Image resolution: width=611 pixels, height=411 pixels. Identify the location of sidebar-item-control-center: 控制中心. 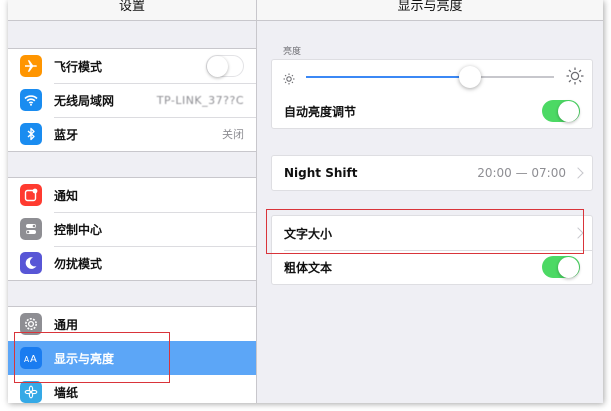
(132, 229).